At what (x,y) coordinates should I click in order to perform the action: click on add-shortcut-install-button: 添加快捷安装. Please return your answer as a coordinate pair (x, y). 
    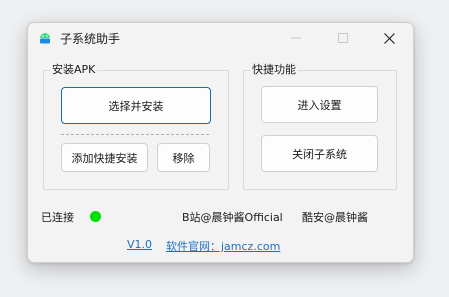
    Looking at the image, I should click on (104, 157).